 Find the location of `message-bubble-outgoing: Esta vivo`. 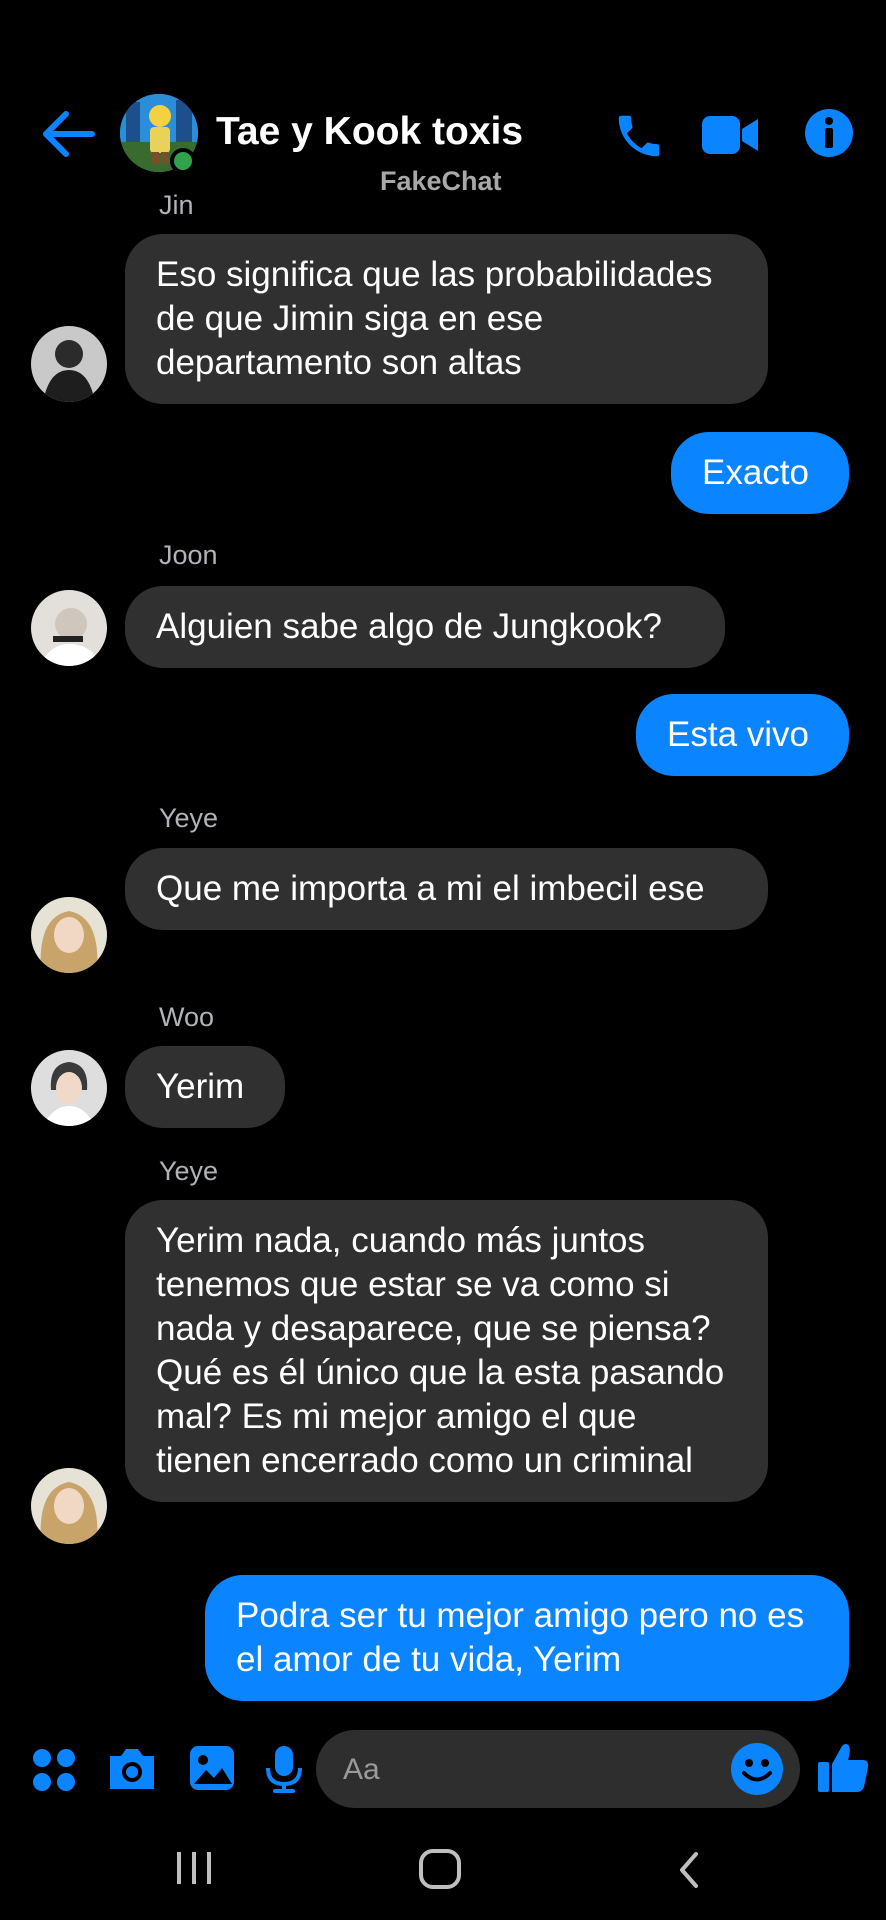

message-bubble-outgoing: Esta vivo is located at coordinates (742, 735).